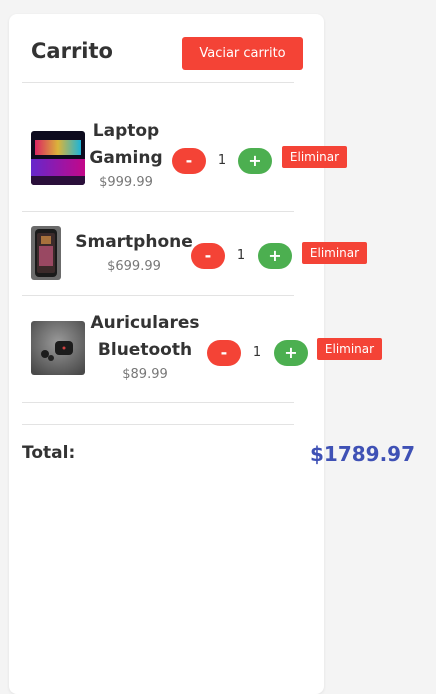 The image size is (436, 694). What do you see at coordinates (58, 158) in the screenshot?
I see `laptop-gaming-image` at bounding box center [58, 158].